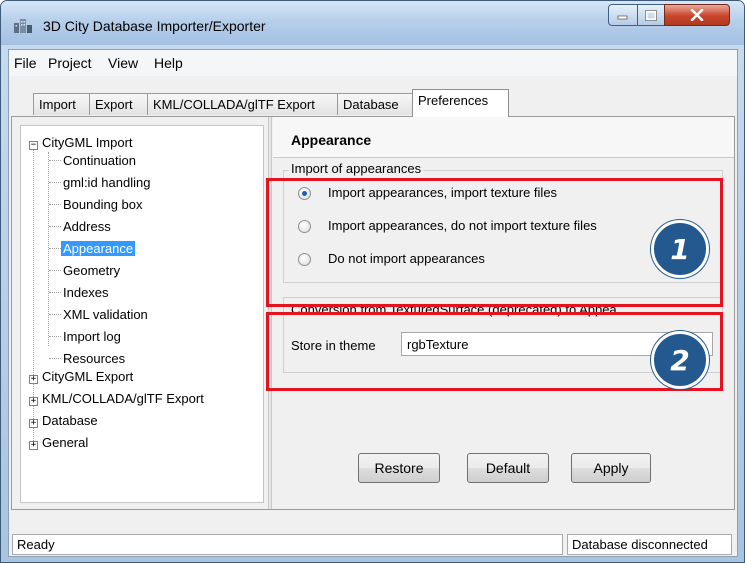 The height and width of the screenshot is (563, 745). What do you see at coordinates (287, 544) in the screenshot?
I see `status-message: Ready` at bounding box center [287, 544].